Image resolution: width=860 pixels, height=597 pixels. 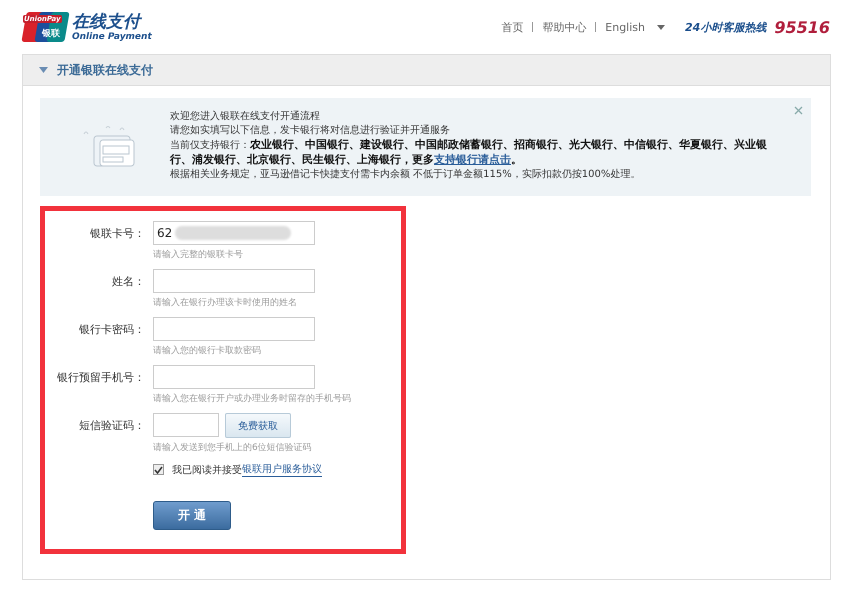 What do you see at coordinates (198, 254) in the screenshot?
I see `field-hint: 请输入完整的银联卡号` at bounding box center [198, 254].